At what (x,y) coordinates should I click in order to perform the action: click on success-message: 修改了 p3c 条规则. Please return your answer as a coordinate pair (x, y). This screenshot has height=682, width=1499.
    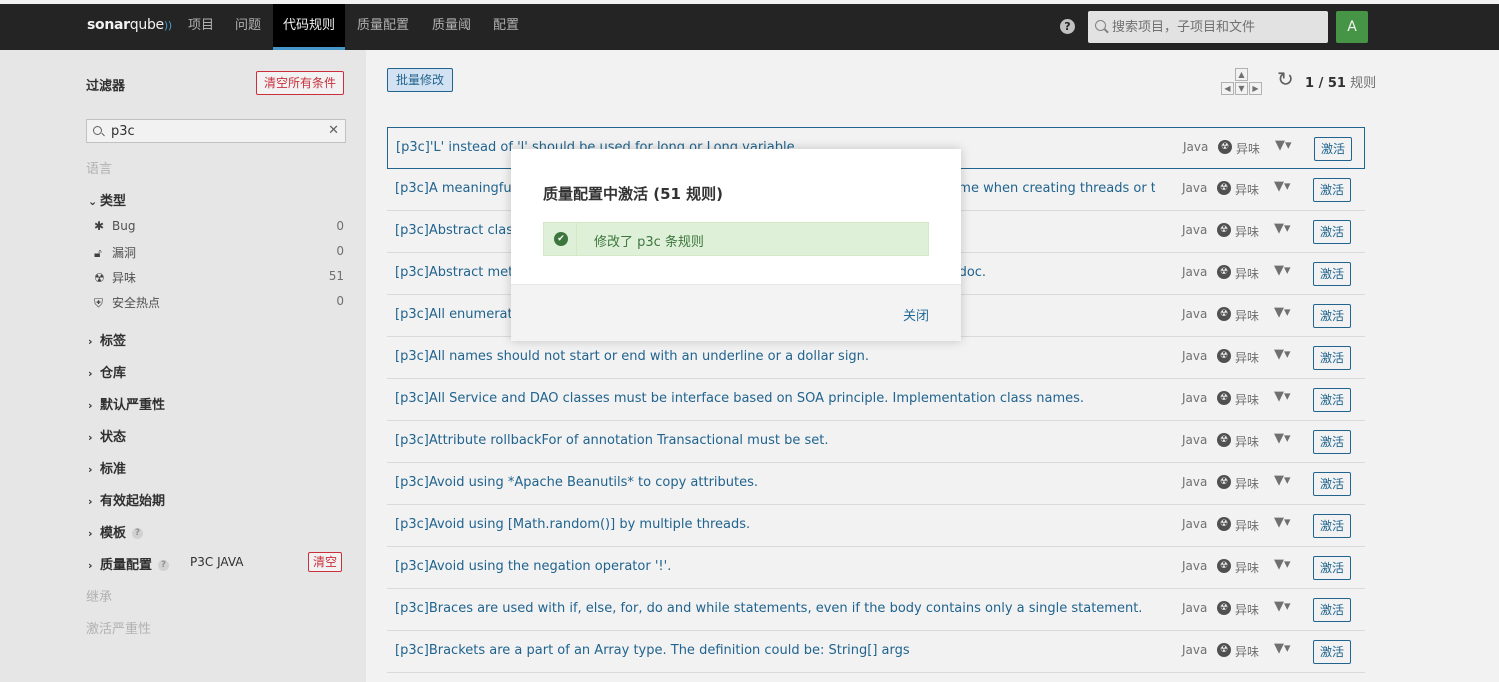
    Looking at the image, I should click on (649, 242).